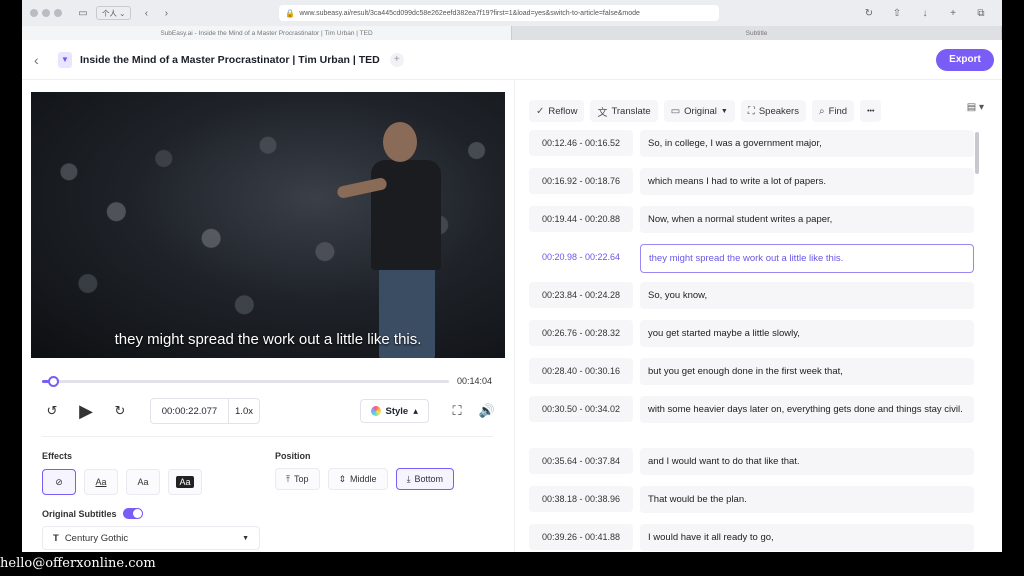  I want to click on playback-speed: 1.0x, so click(244, 411).